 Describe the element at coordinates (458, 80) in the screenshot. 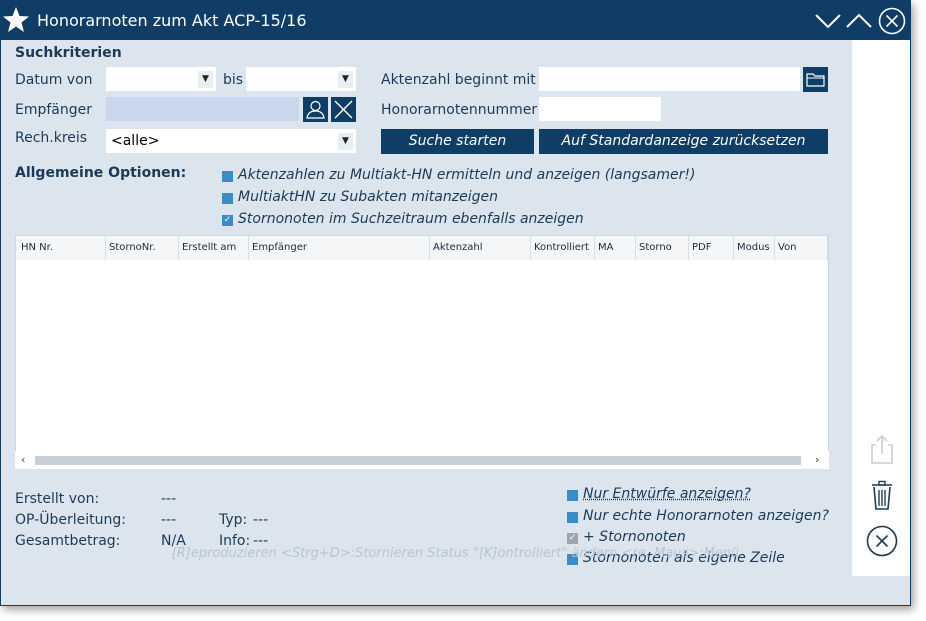

I see `aktenzahl-label: Aktenzahl beginnt mit` at that location.